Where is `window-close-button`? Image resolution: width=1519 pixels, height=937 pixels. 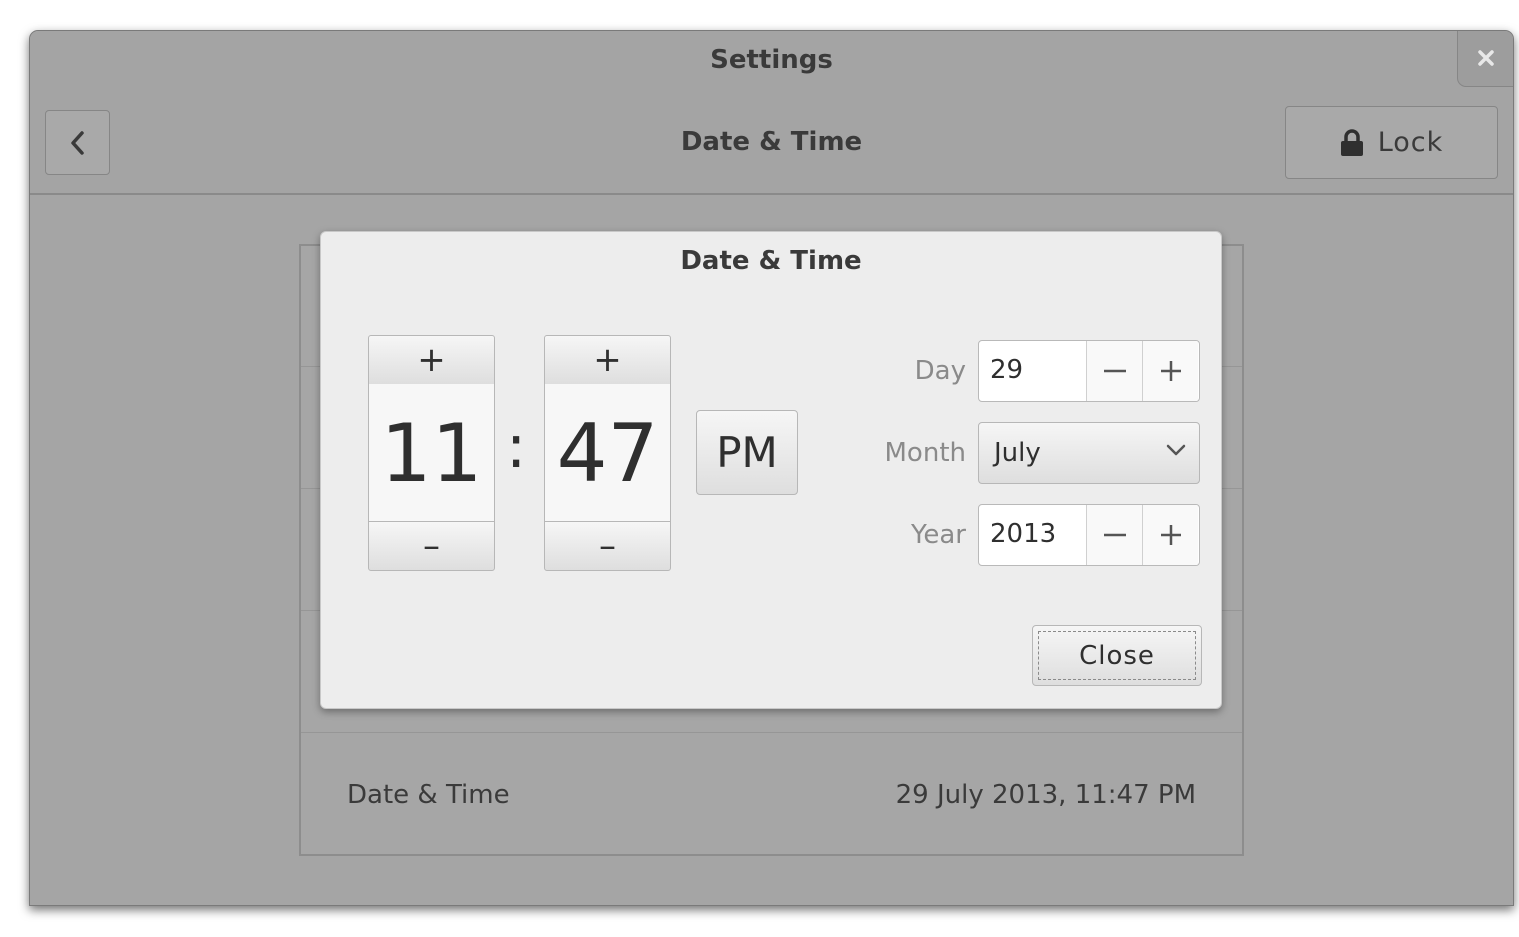 window-close-button is located at coordinates (1485, 59).